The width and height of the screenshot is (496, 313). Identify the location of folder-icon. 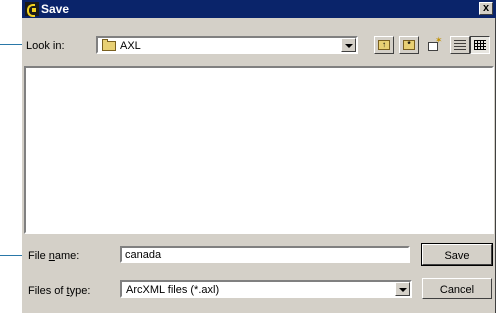
(109, 45).